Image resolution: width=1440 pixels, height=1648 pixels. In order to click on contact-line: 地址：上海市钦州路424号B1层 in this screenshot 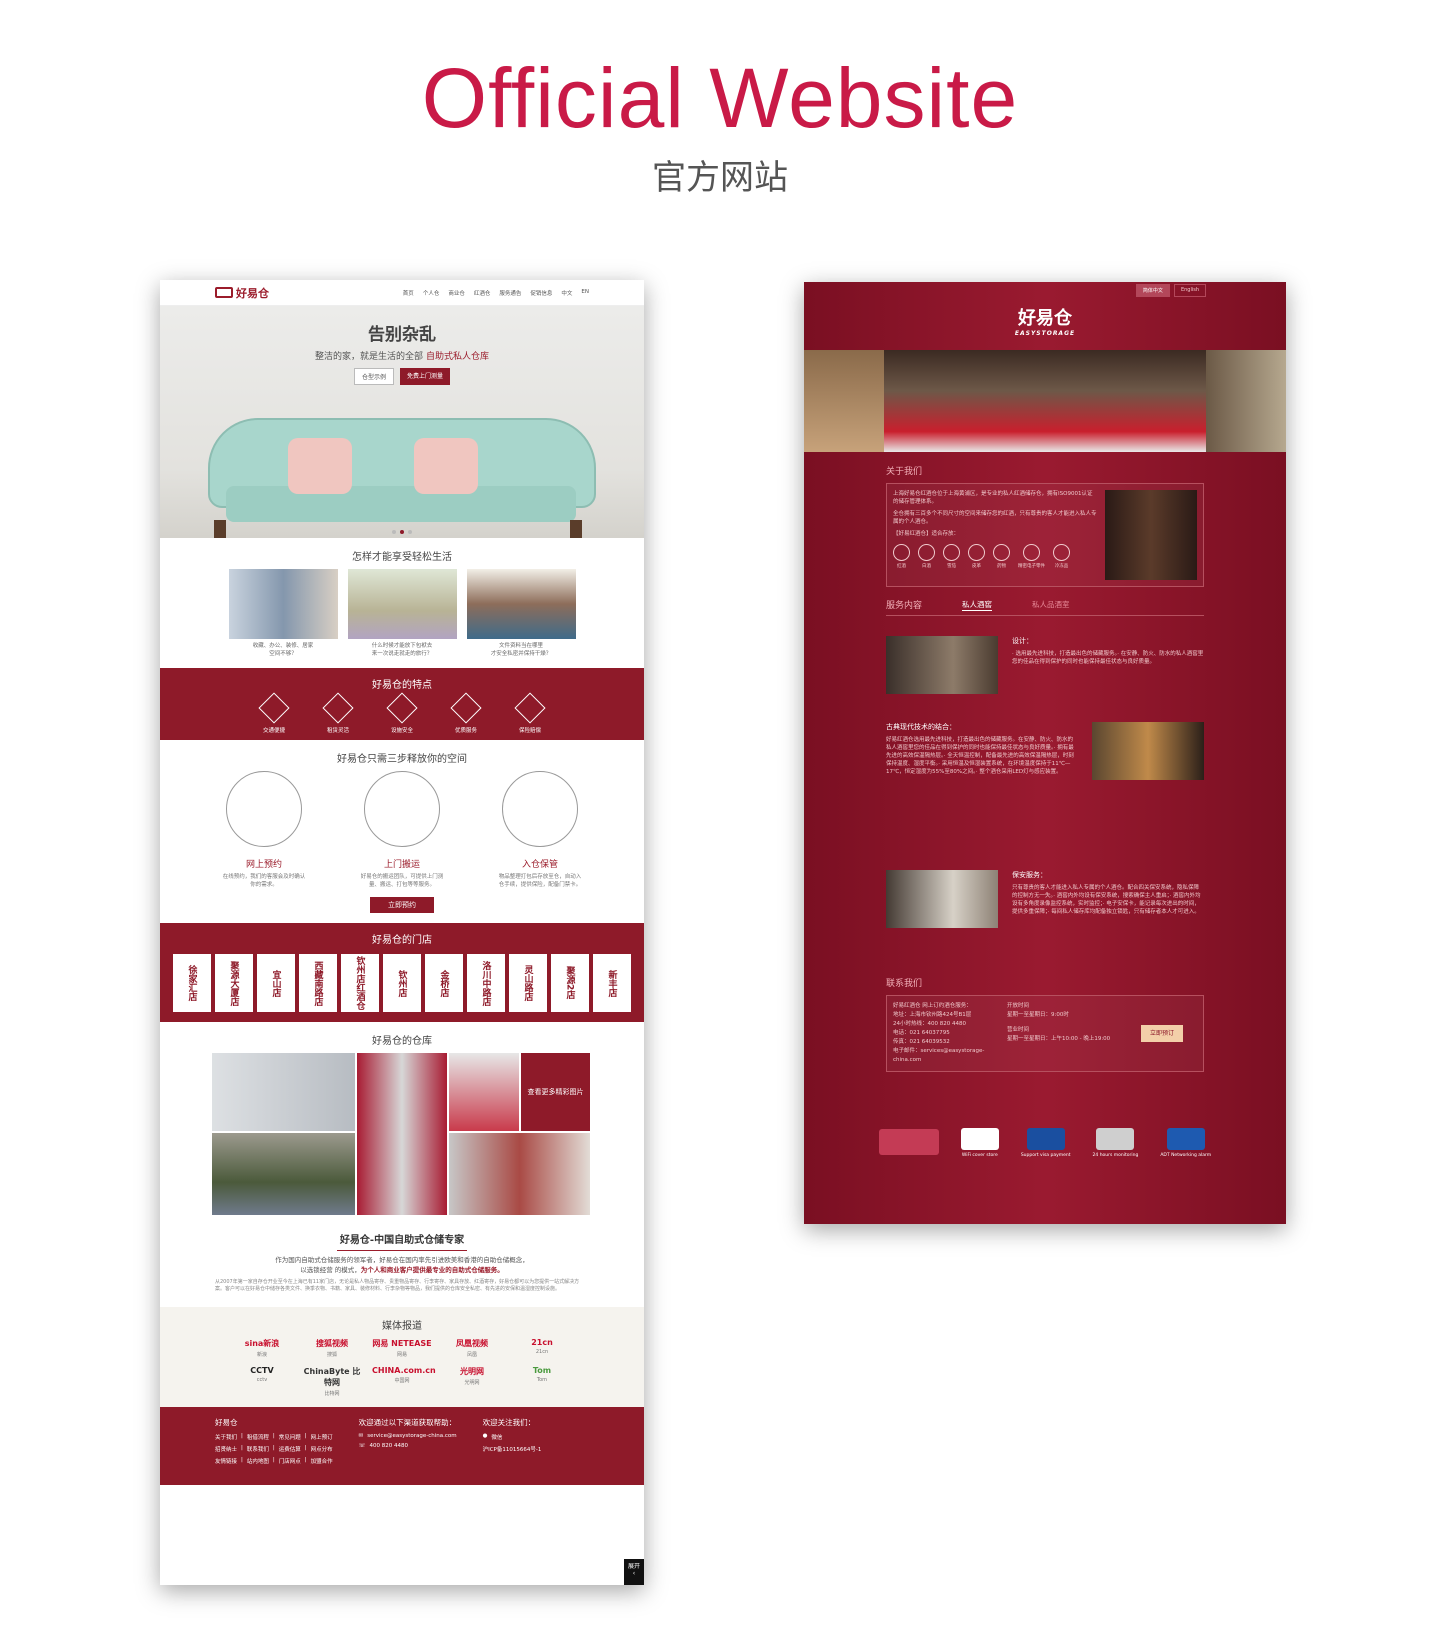, I will do `click(932, 1015)`.